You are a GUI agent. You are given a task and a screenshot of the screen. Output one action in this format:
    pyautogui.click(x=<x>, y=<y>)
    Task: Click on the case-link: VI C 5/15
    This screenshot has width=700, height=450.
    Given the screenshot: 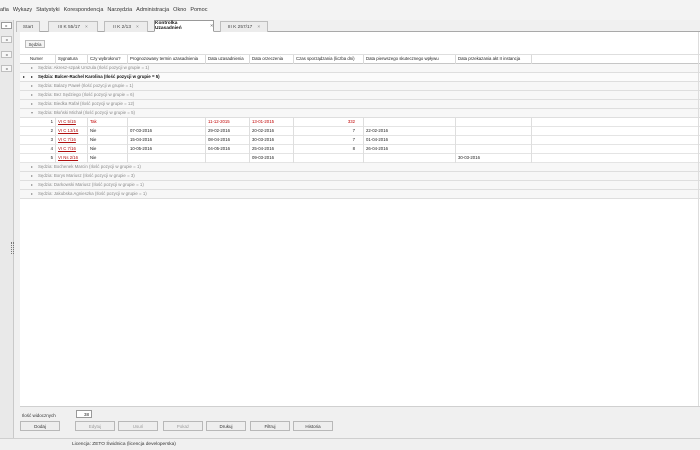 What is the action you would take?
    pyautogui.click(x=72, y=122)
    